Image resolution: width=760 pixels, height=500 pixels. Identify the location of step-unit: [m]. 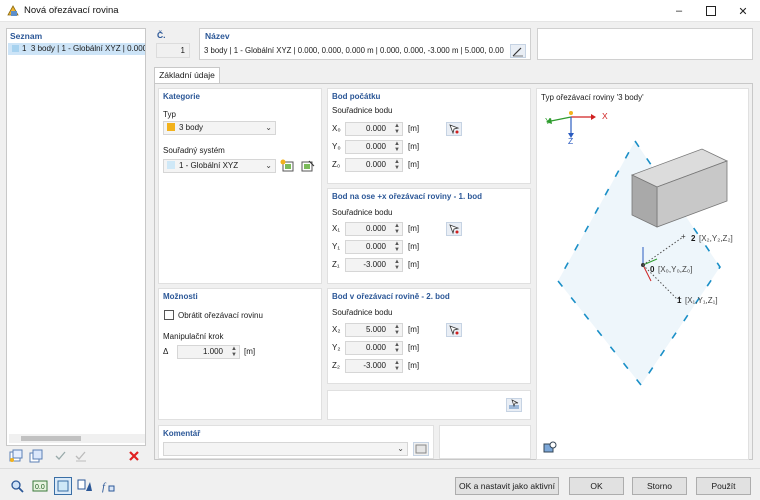
(250, 351).